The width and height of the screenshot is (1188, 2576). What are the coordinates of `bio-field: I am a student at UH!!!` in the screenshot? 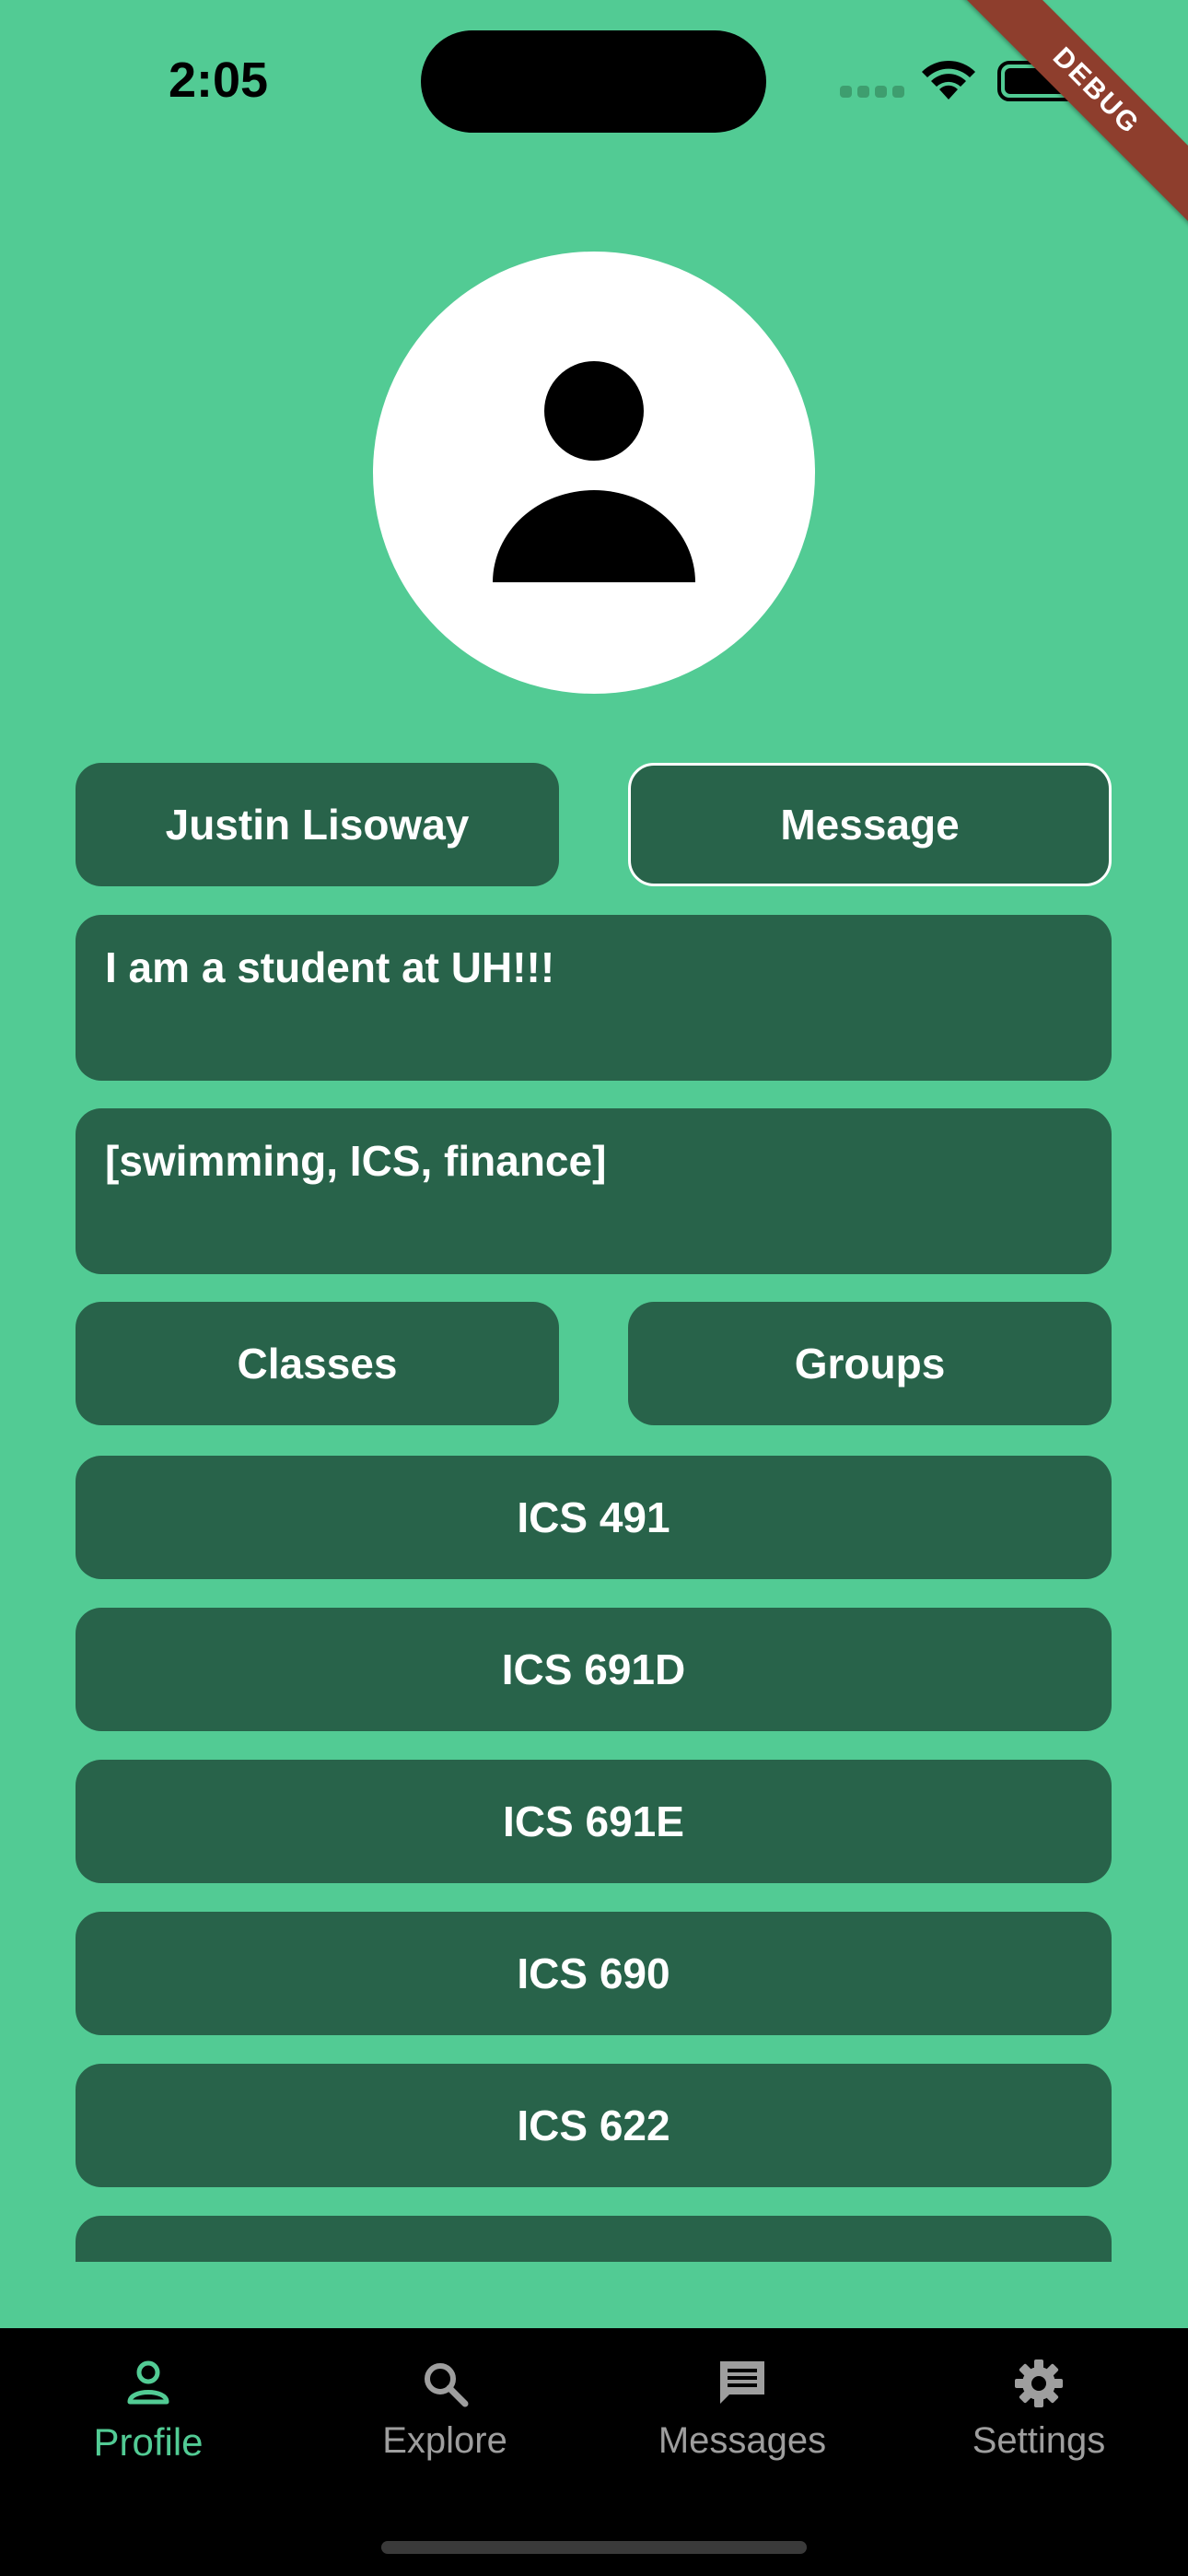 It's located at (594, 998).